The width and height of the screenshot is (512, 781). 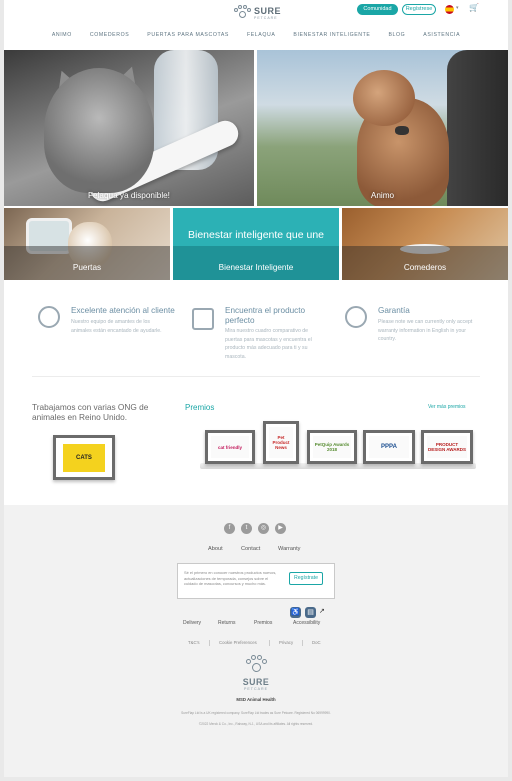 I want to click on animo-collar-device, so click(x=402, y=130).